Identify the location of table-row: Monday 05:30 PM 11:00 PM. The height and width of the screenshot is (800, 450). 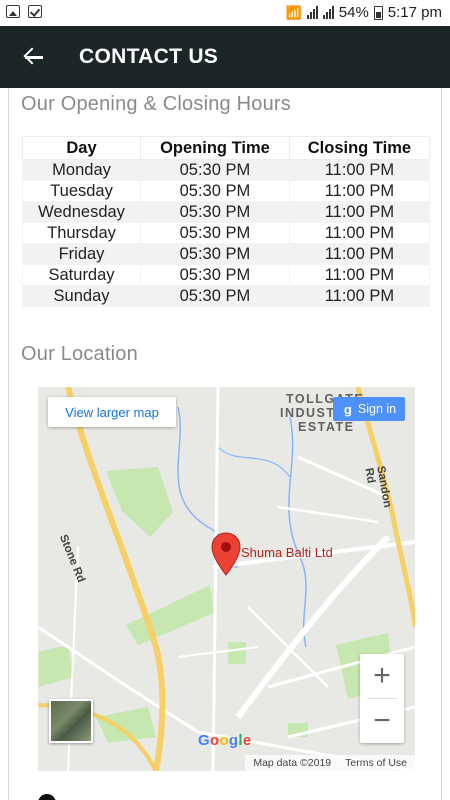
(226, 170).